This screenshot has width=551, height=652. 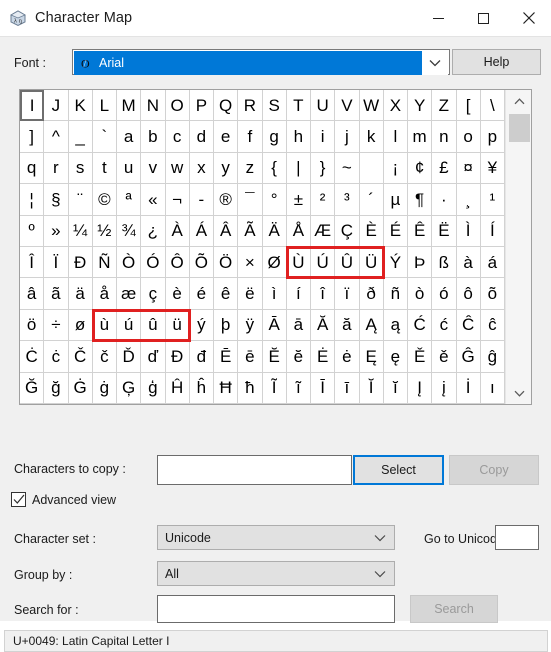 I want to click on character-cell: ĥ, so click(x=201, y=388).